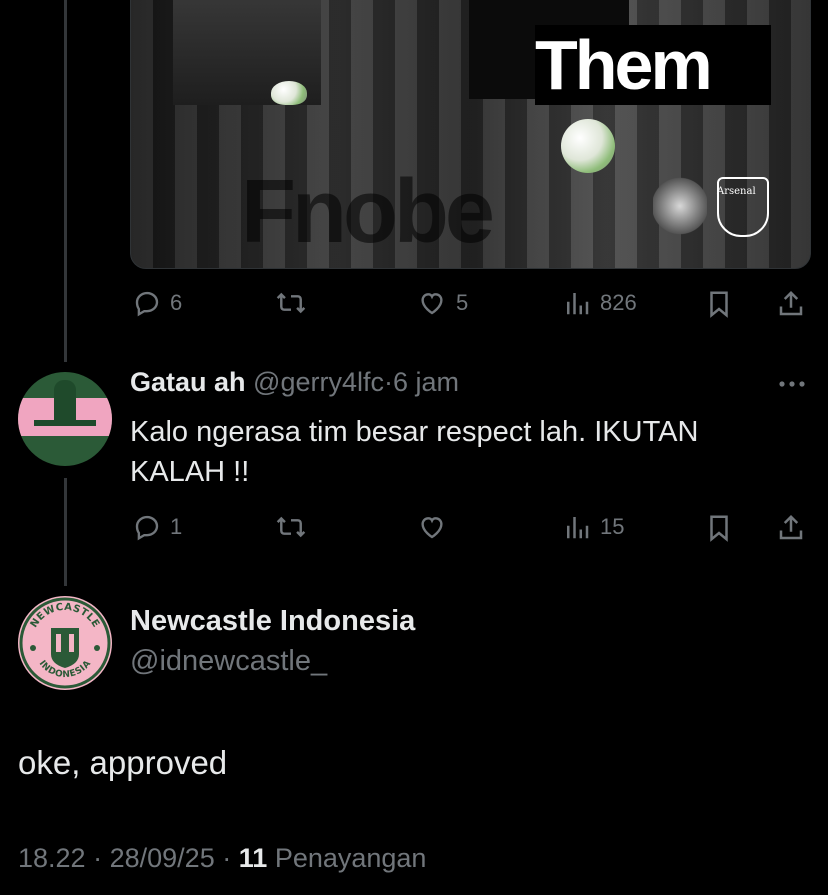 The height and width of the screenshot is (895, 828). I want to click on avatar-bench, so click(65, 423).